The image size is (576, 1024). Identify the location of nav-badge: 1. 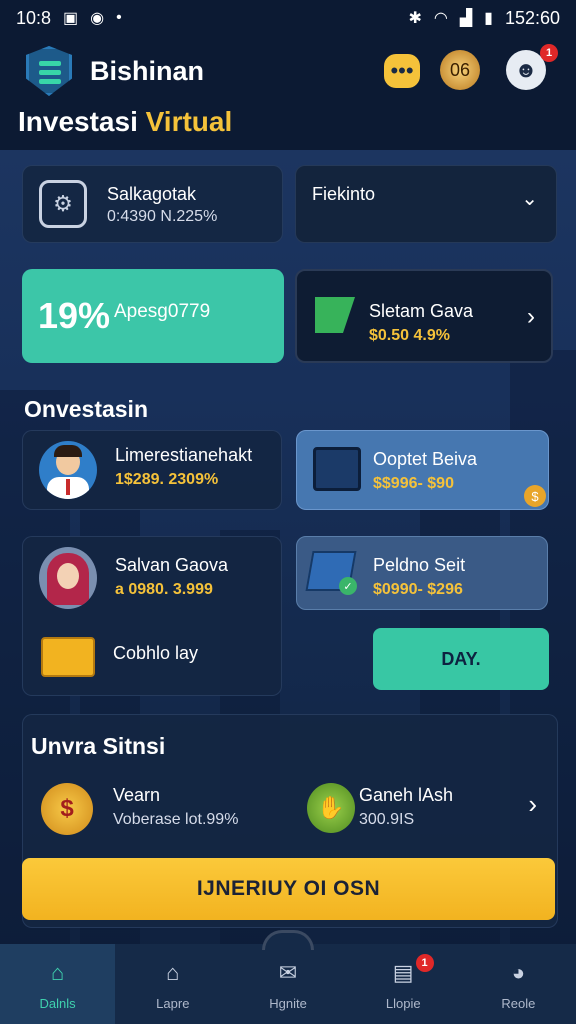
(424, 963).